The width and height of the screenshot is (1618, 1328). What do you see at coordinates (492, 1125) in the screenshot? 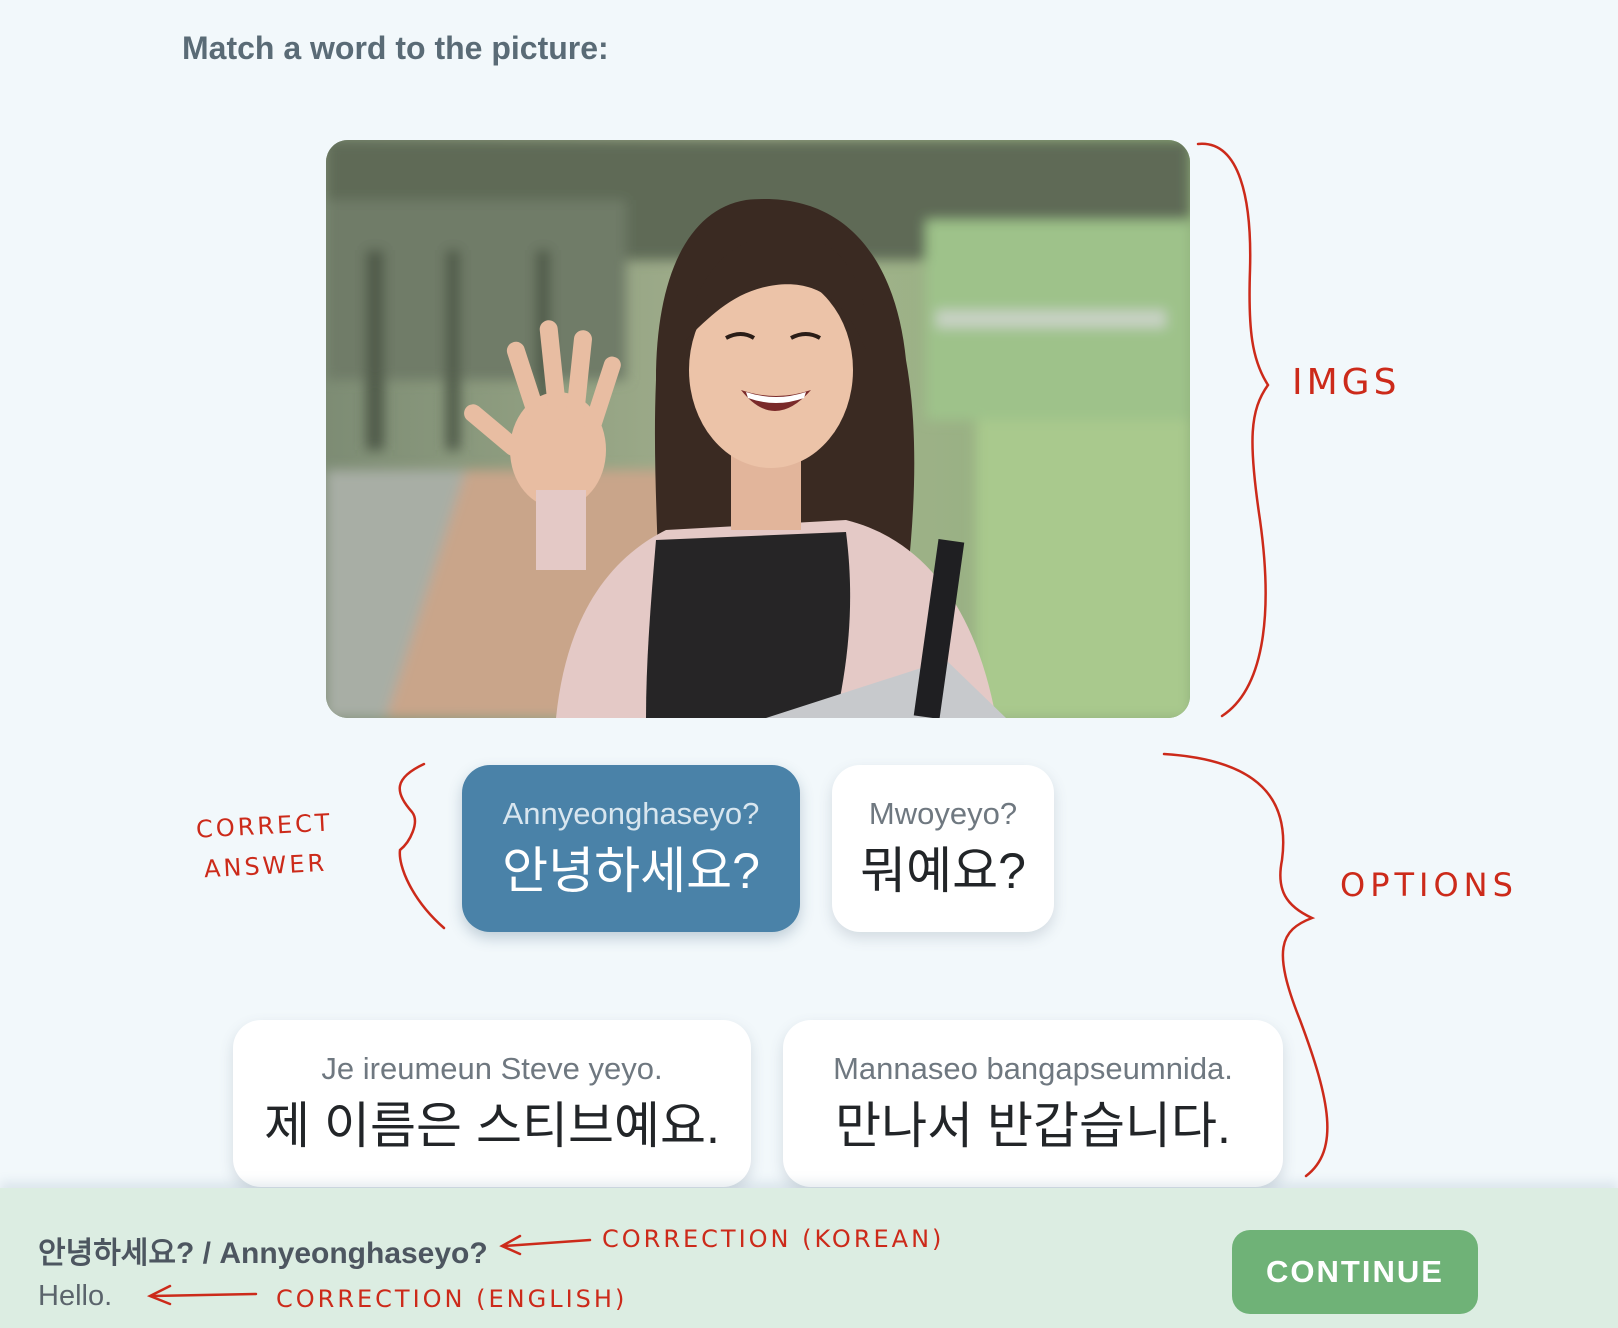
I see `option-hangul: 제 이름은 스티브예요.` at bounding box center [492, 1125].